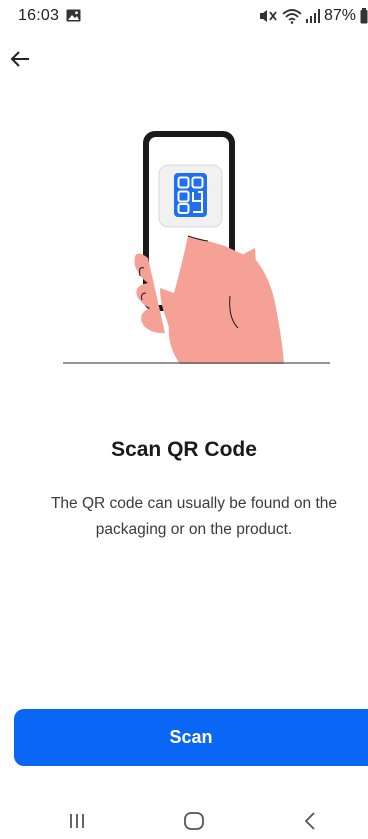 Image resolution: width=368 pixels, height=839 pixels. I want to click on battery-icon, so click(364, 16).